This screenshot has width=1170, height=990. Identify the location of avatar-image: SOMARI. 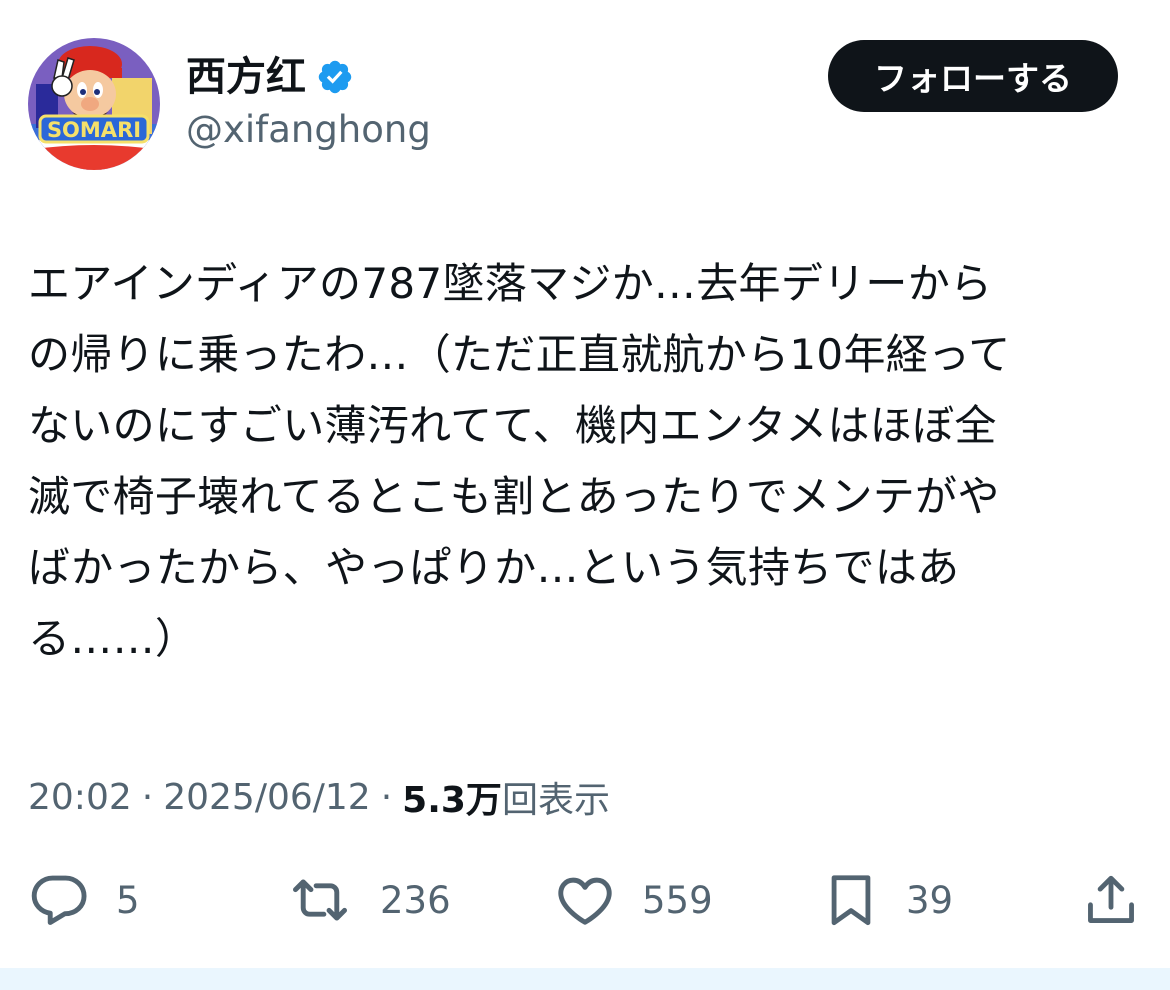
(94, 104).